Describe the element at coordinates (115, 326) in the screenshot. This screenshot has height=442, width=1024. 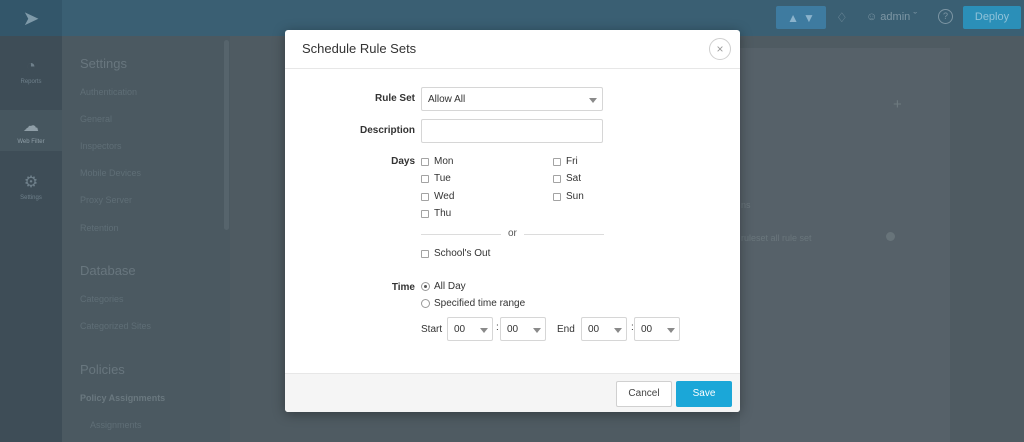
I see `settings-item: Categorized Sites` at that location.